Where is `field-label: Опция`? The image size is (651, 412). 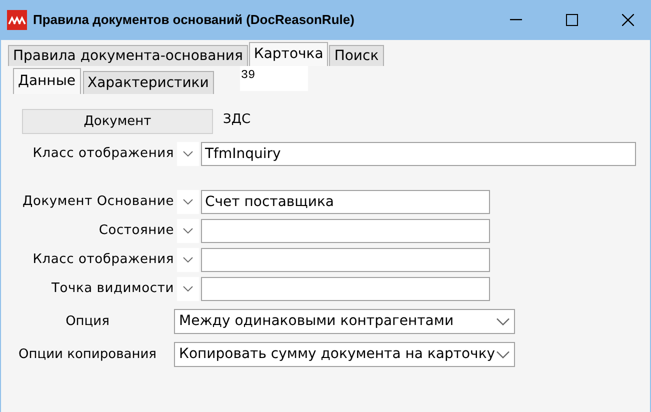
field-label: Опция is located at coordinates (87, 321).